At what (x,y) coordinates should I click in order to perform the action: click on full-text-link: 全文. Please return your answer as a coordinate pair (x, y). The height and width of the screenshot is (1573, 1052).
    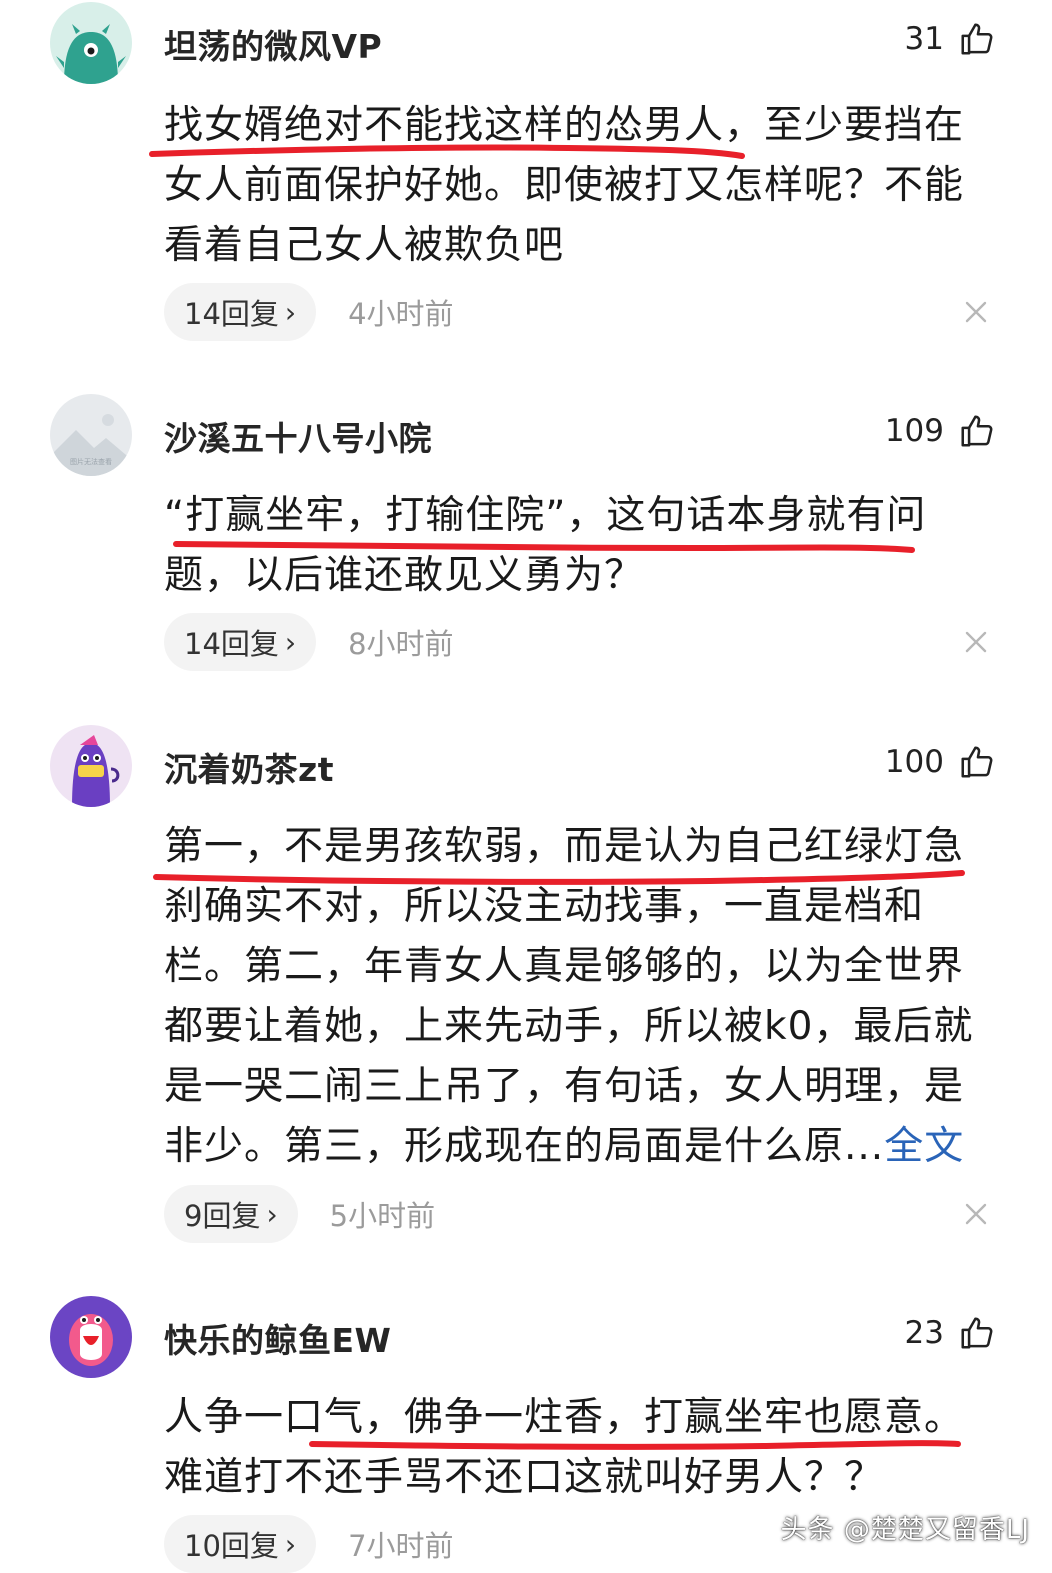
    Looking at the image, I should click on (924, 1146).